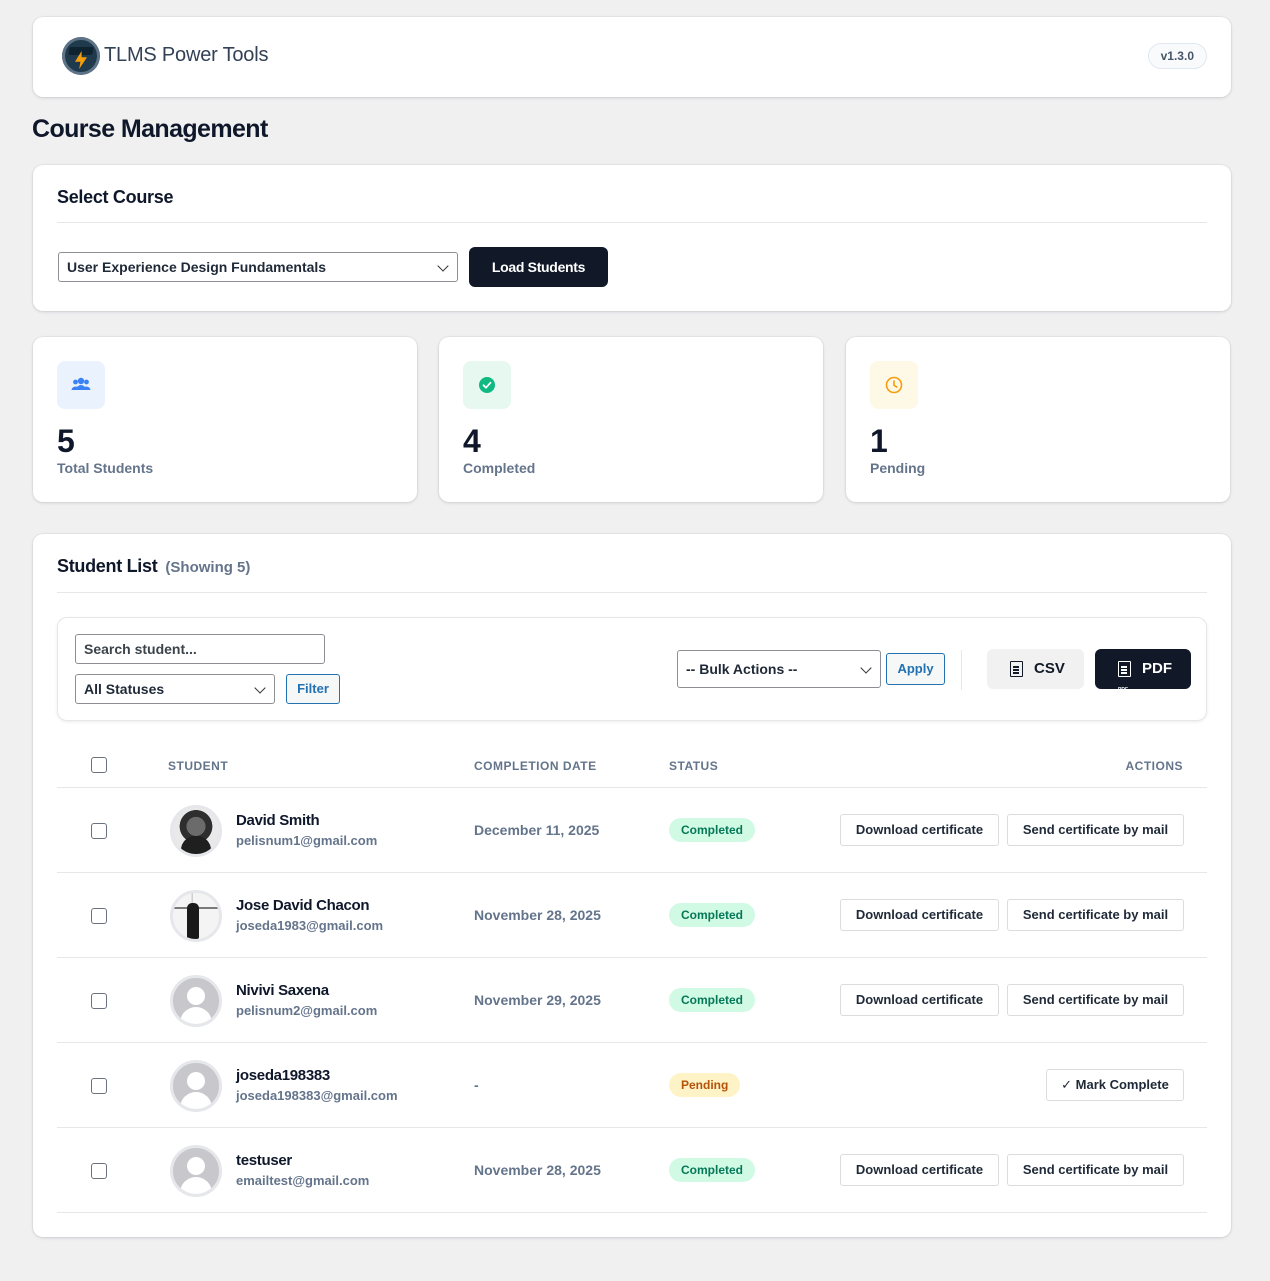 This screenshot has height=1281, width=1270. What do you see at coordinates (476, 1085) in the screenshot?
I see `completion-date: -` at bounding box center [476, 1085].